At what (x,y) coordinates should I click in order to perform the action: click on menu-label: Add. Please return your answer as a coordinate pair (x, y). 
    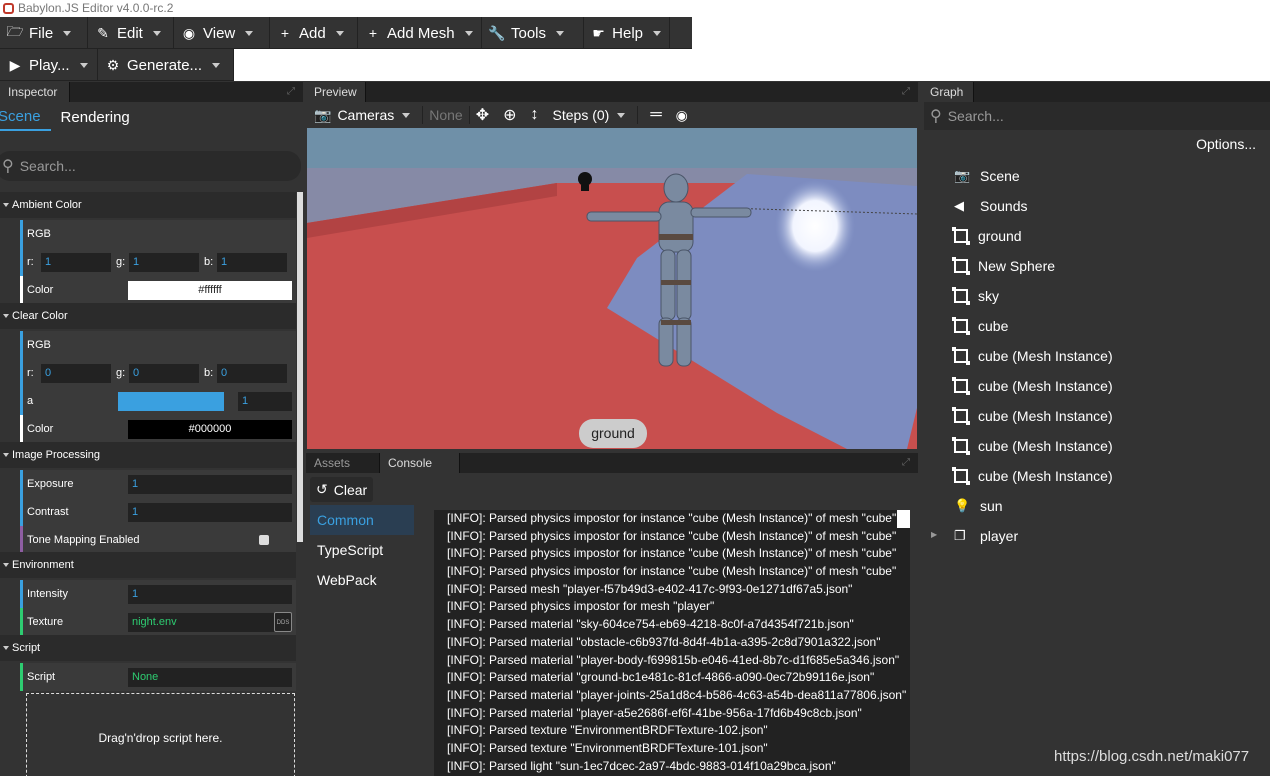
    Looking at the image, I should click on (312, 33).